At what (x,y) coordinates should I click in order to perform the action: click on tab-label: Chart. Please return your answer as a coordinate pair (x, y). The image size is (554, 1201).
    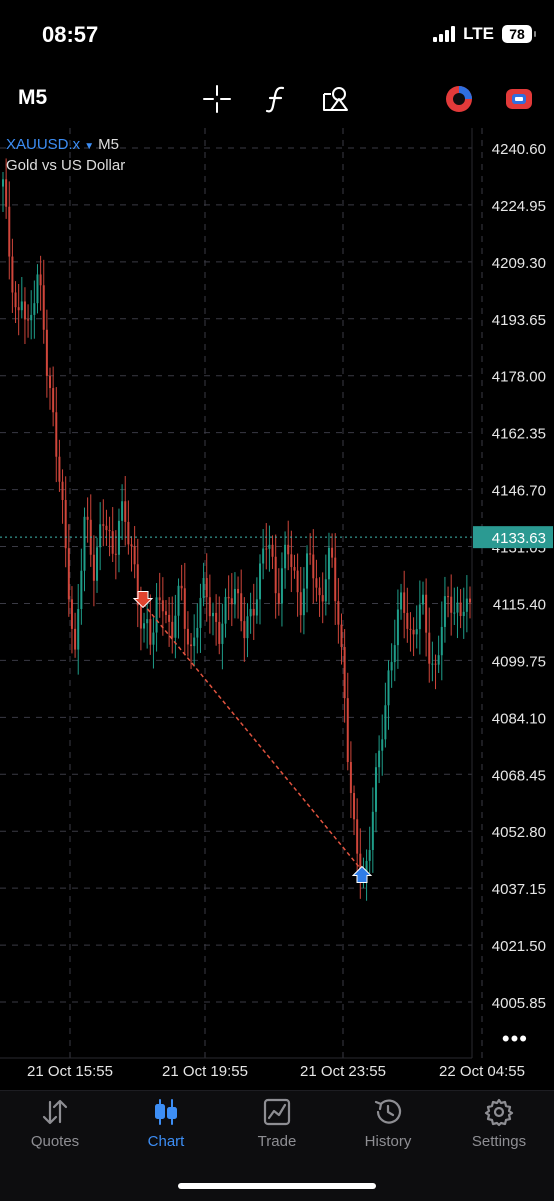
    Looking at the image, I should click on (166, 1141).